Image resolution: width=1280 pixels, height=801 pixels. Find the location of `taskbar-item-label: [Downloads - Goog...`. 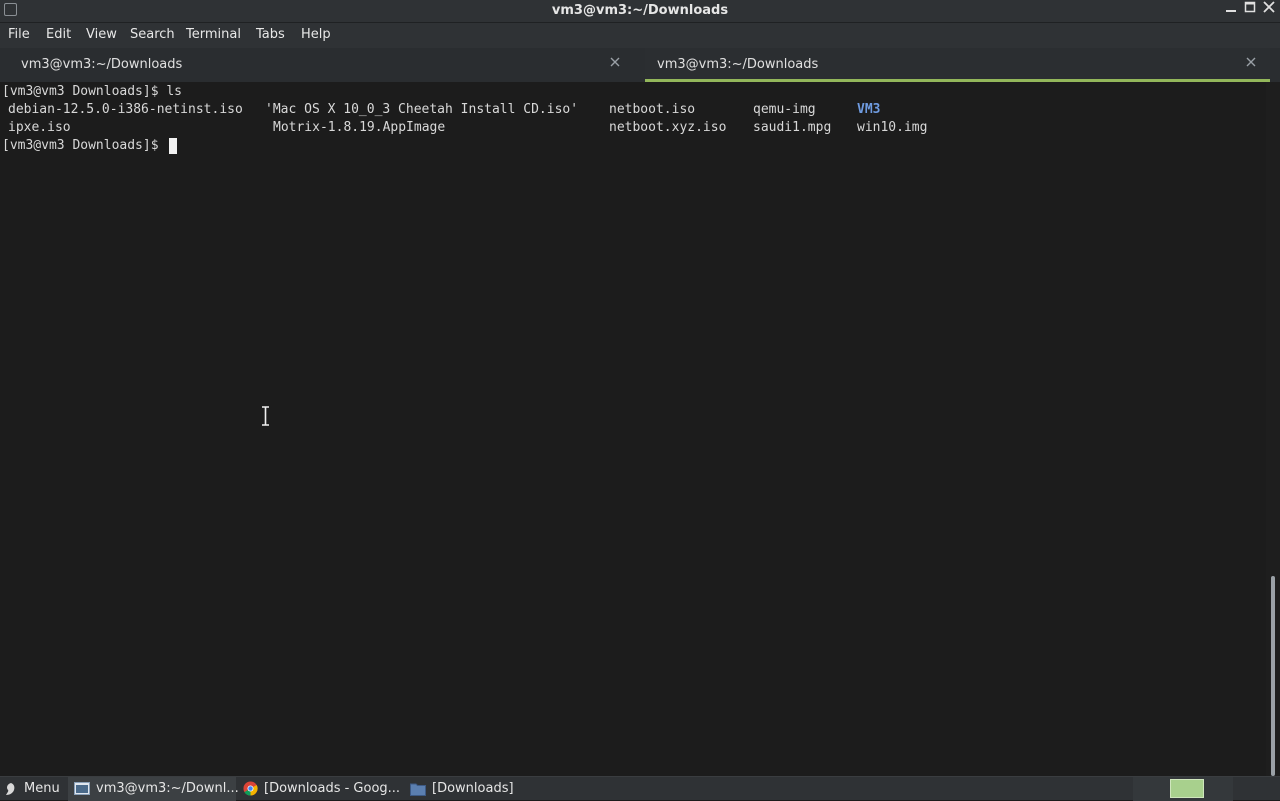

taskbar-item-label: [Downloads - Goog... is located at coordinates (332, 788).